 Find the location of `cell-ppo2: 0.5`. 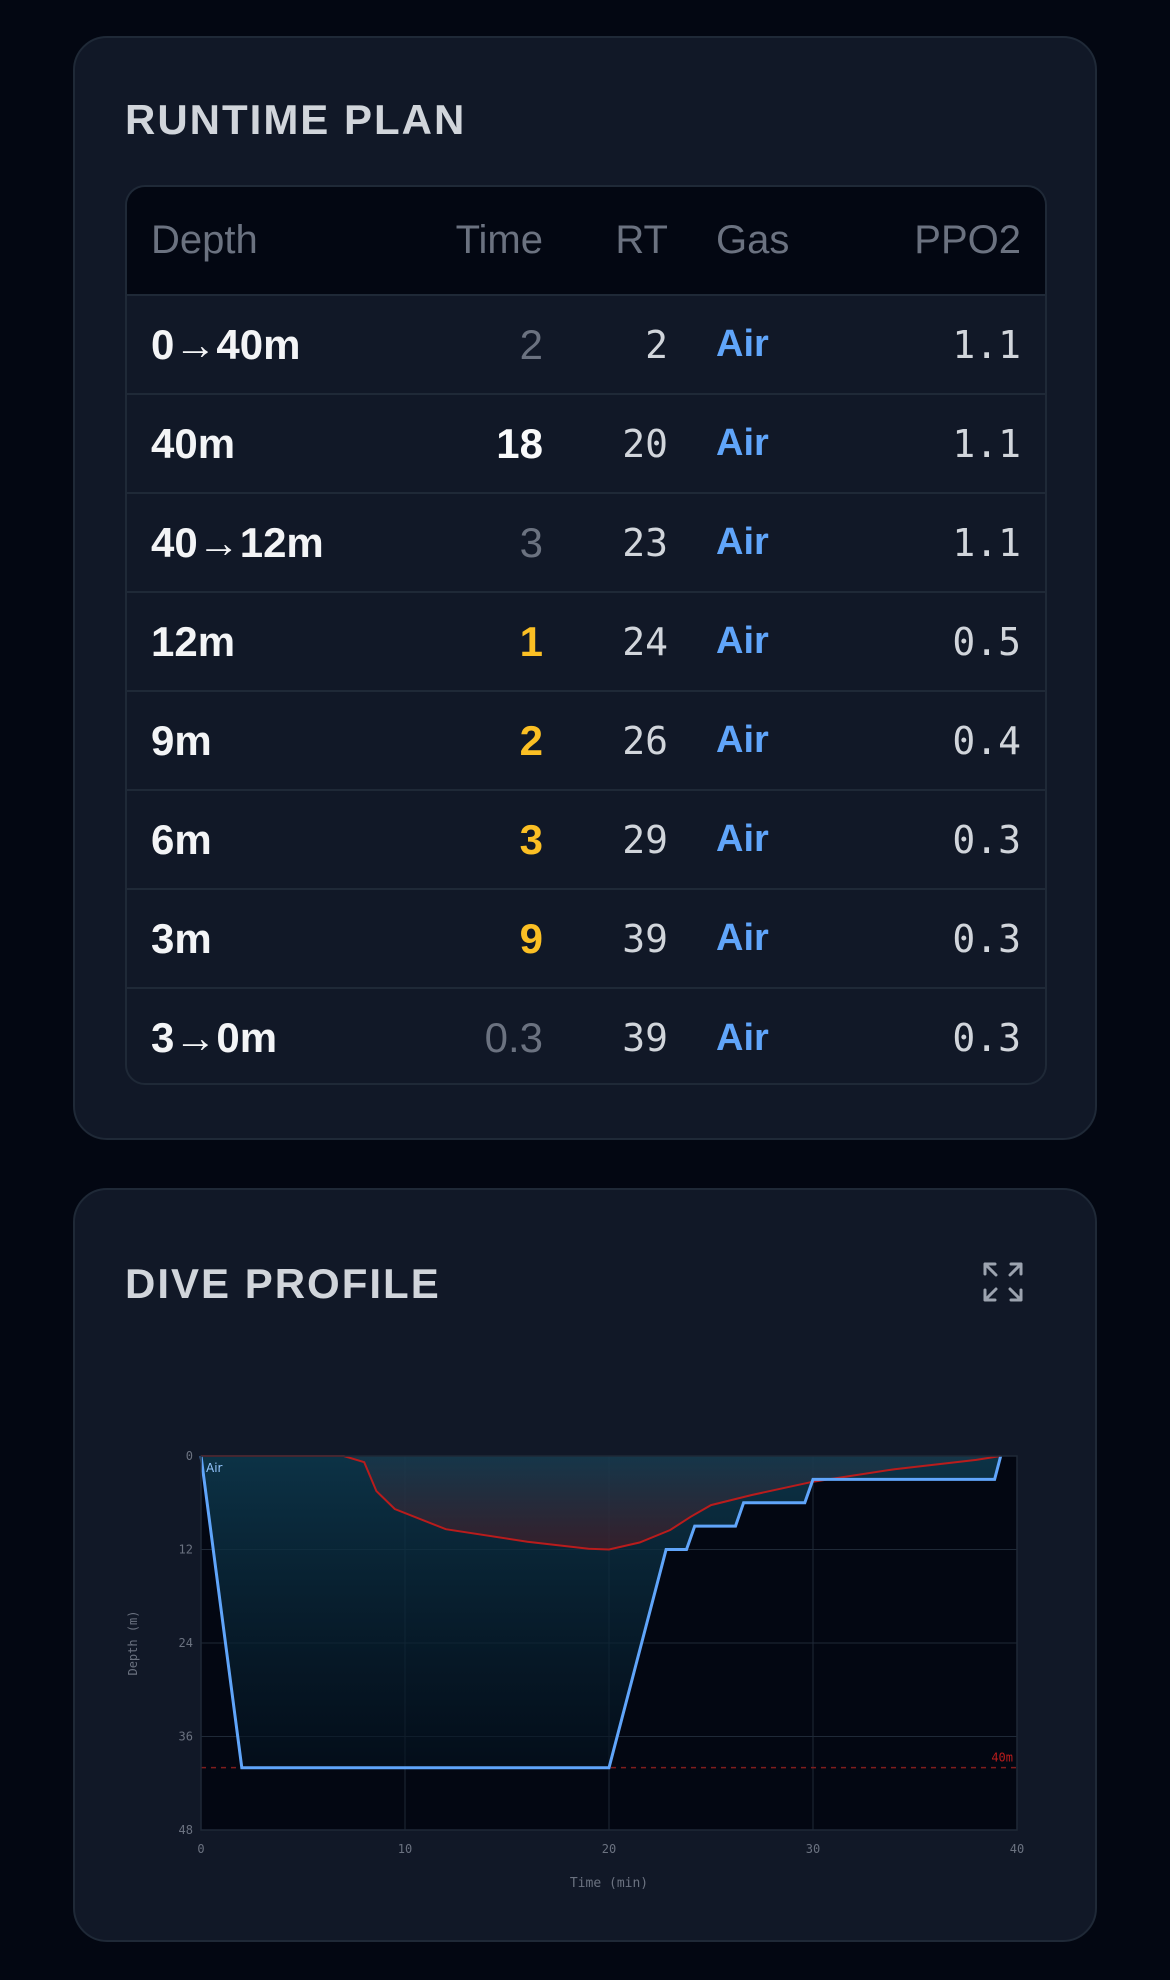

cell-ppo2: 0.5 is located at coordinates (986, 641).